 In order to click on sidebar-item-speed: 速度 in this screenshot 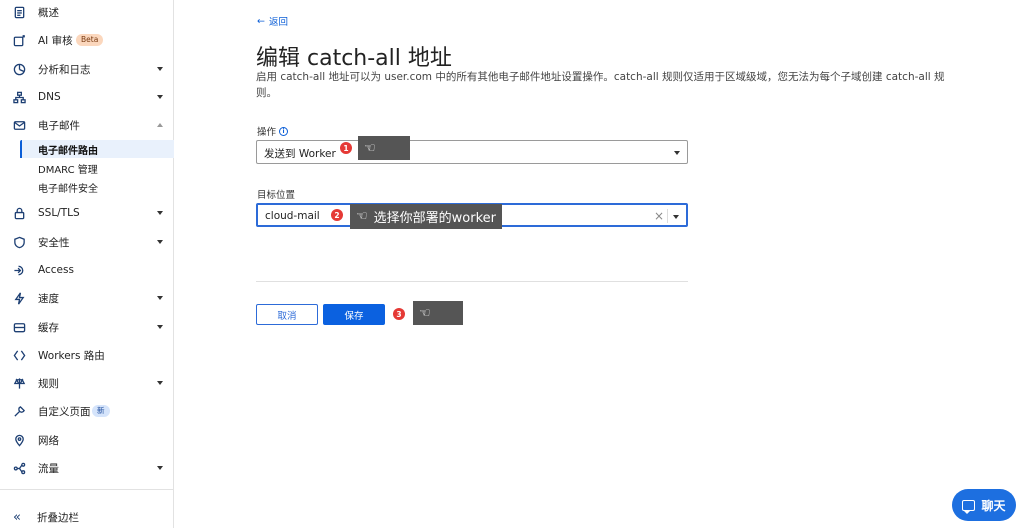, I will do `click(87, 298)`.